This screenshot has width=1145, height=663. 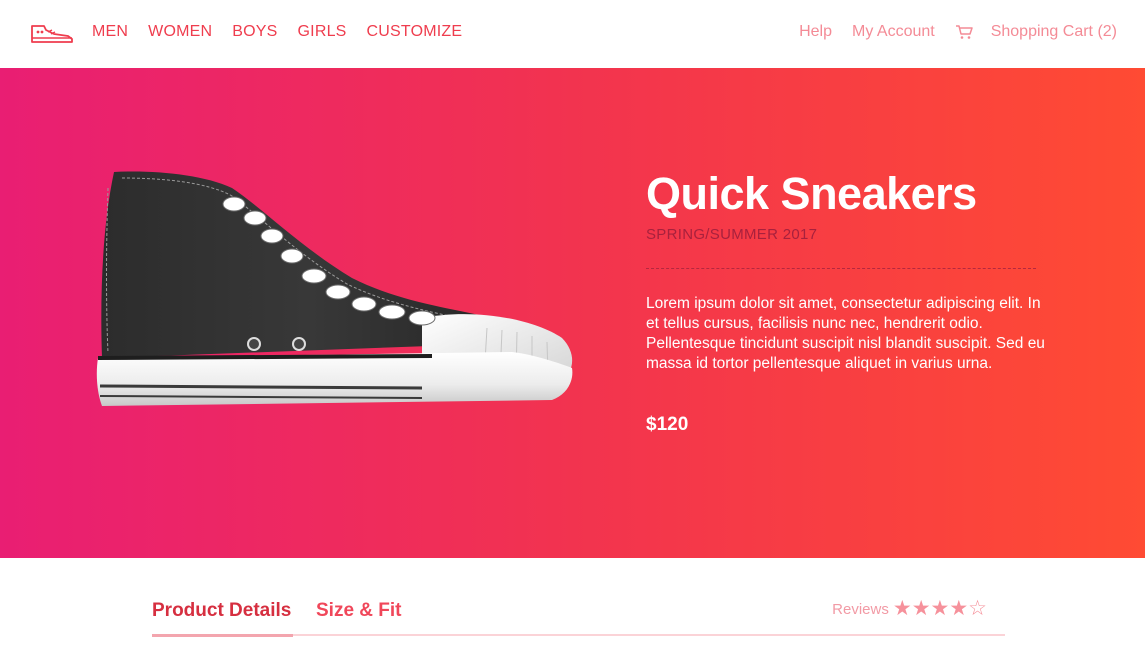 What do you see at coordinates (841, 268) in the screenshot?
I see `divider` at bounding box center [841, 268].